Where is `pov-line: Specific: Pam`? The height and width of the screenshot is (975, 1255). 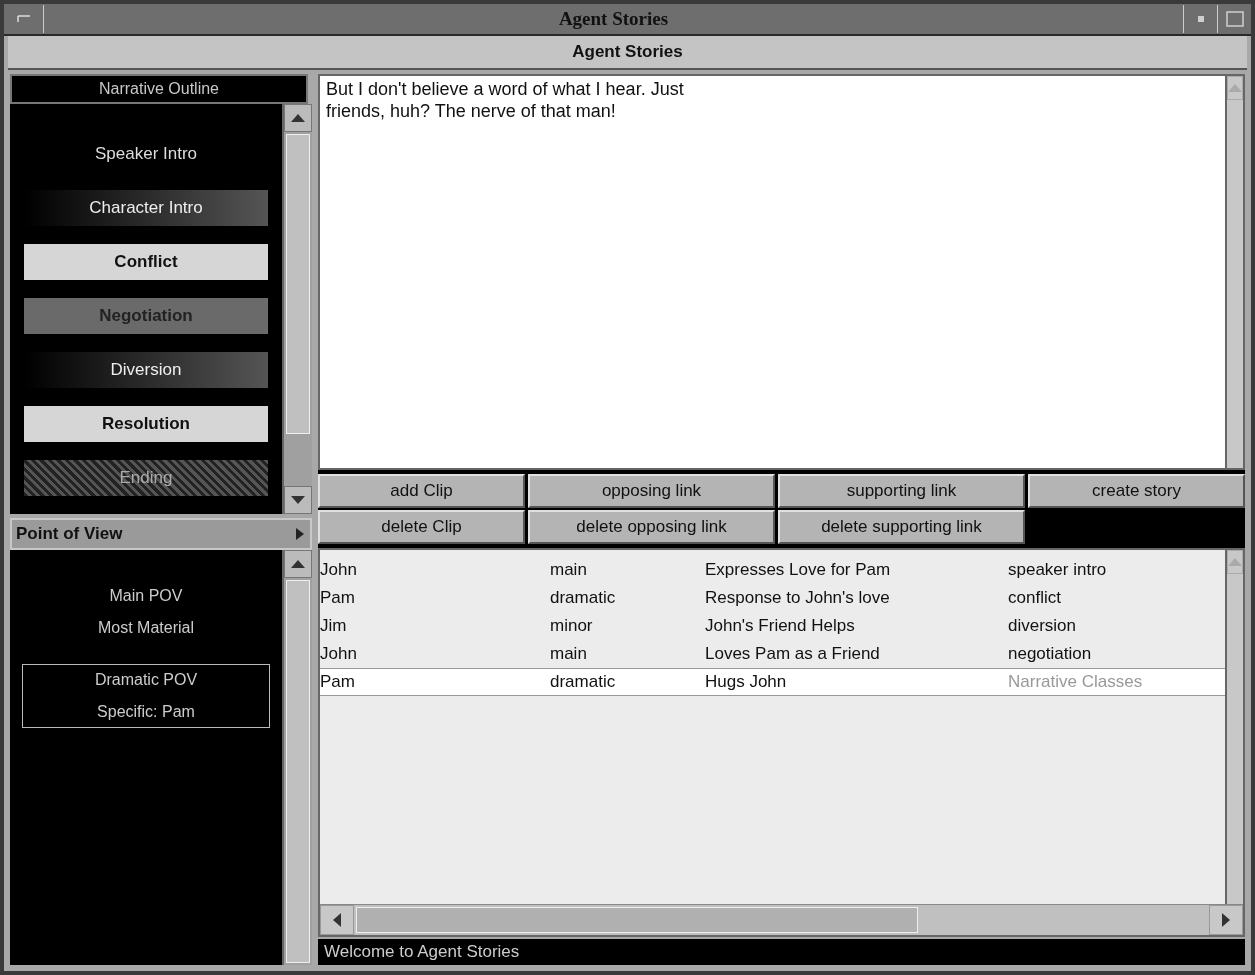
pov-line: Specific: Pam is located at coordinates (146, 712).